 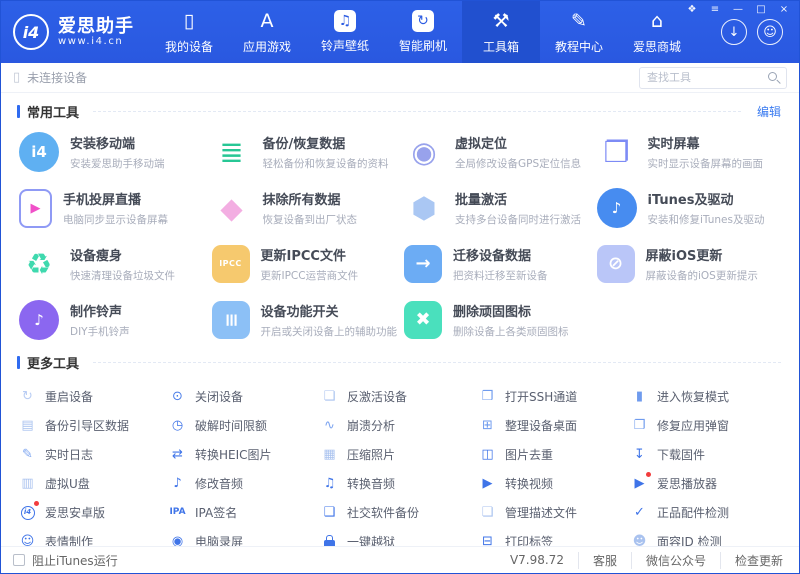 What do you see at coordinates (308, 320) in the screenshot?
I see `tool-feature-switch: ≡ 设备功能开关 开启或关闭设备上的辅助功能` at bounding box center [308, 320].